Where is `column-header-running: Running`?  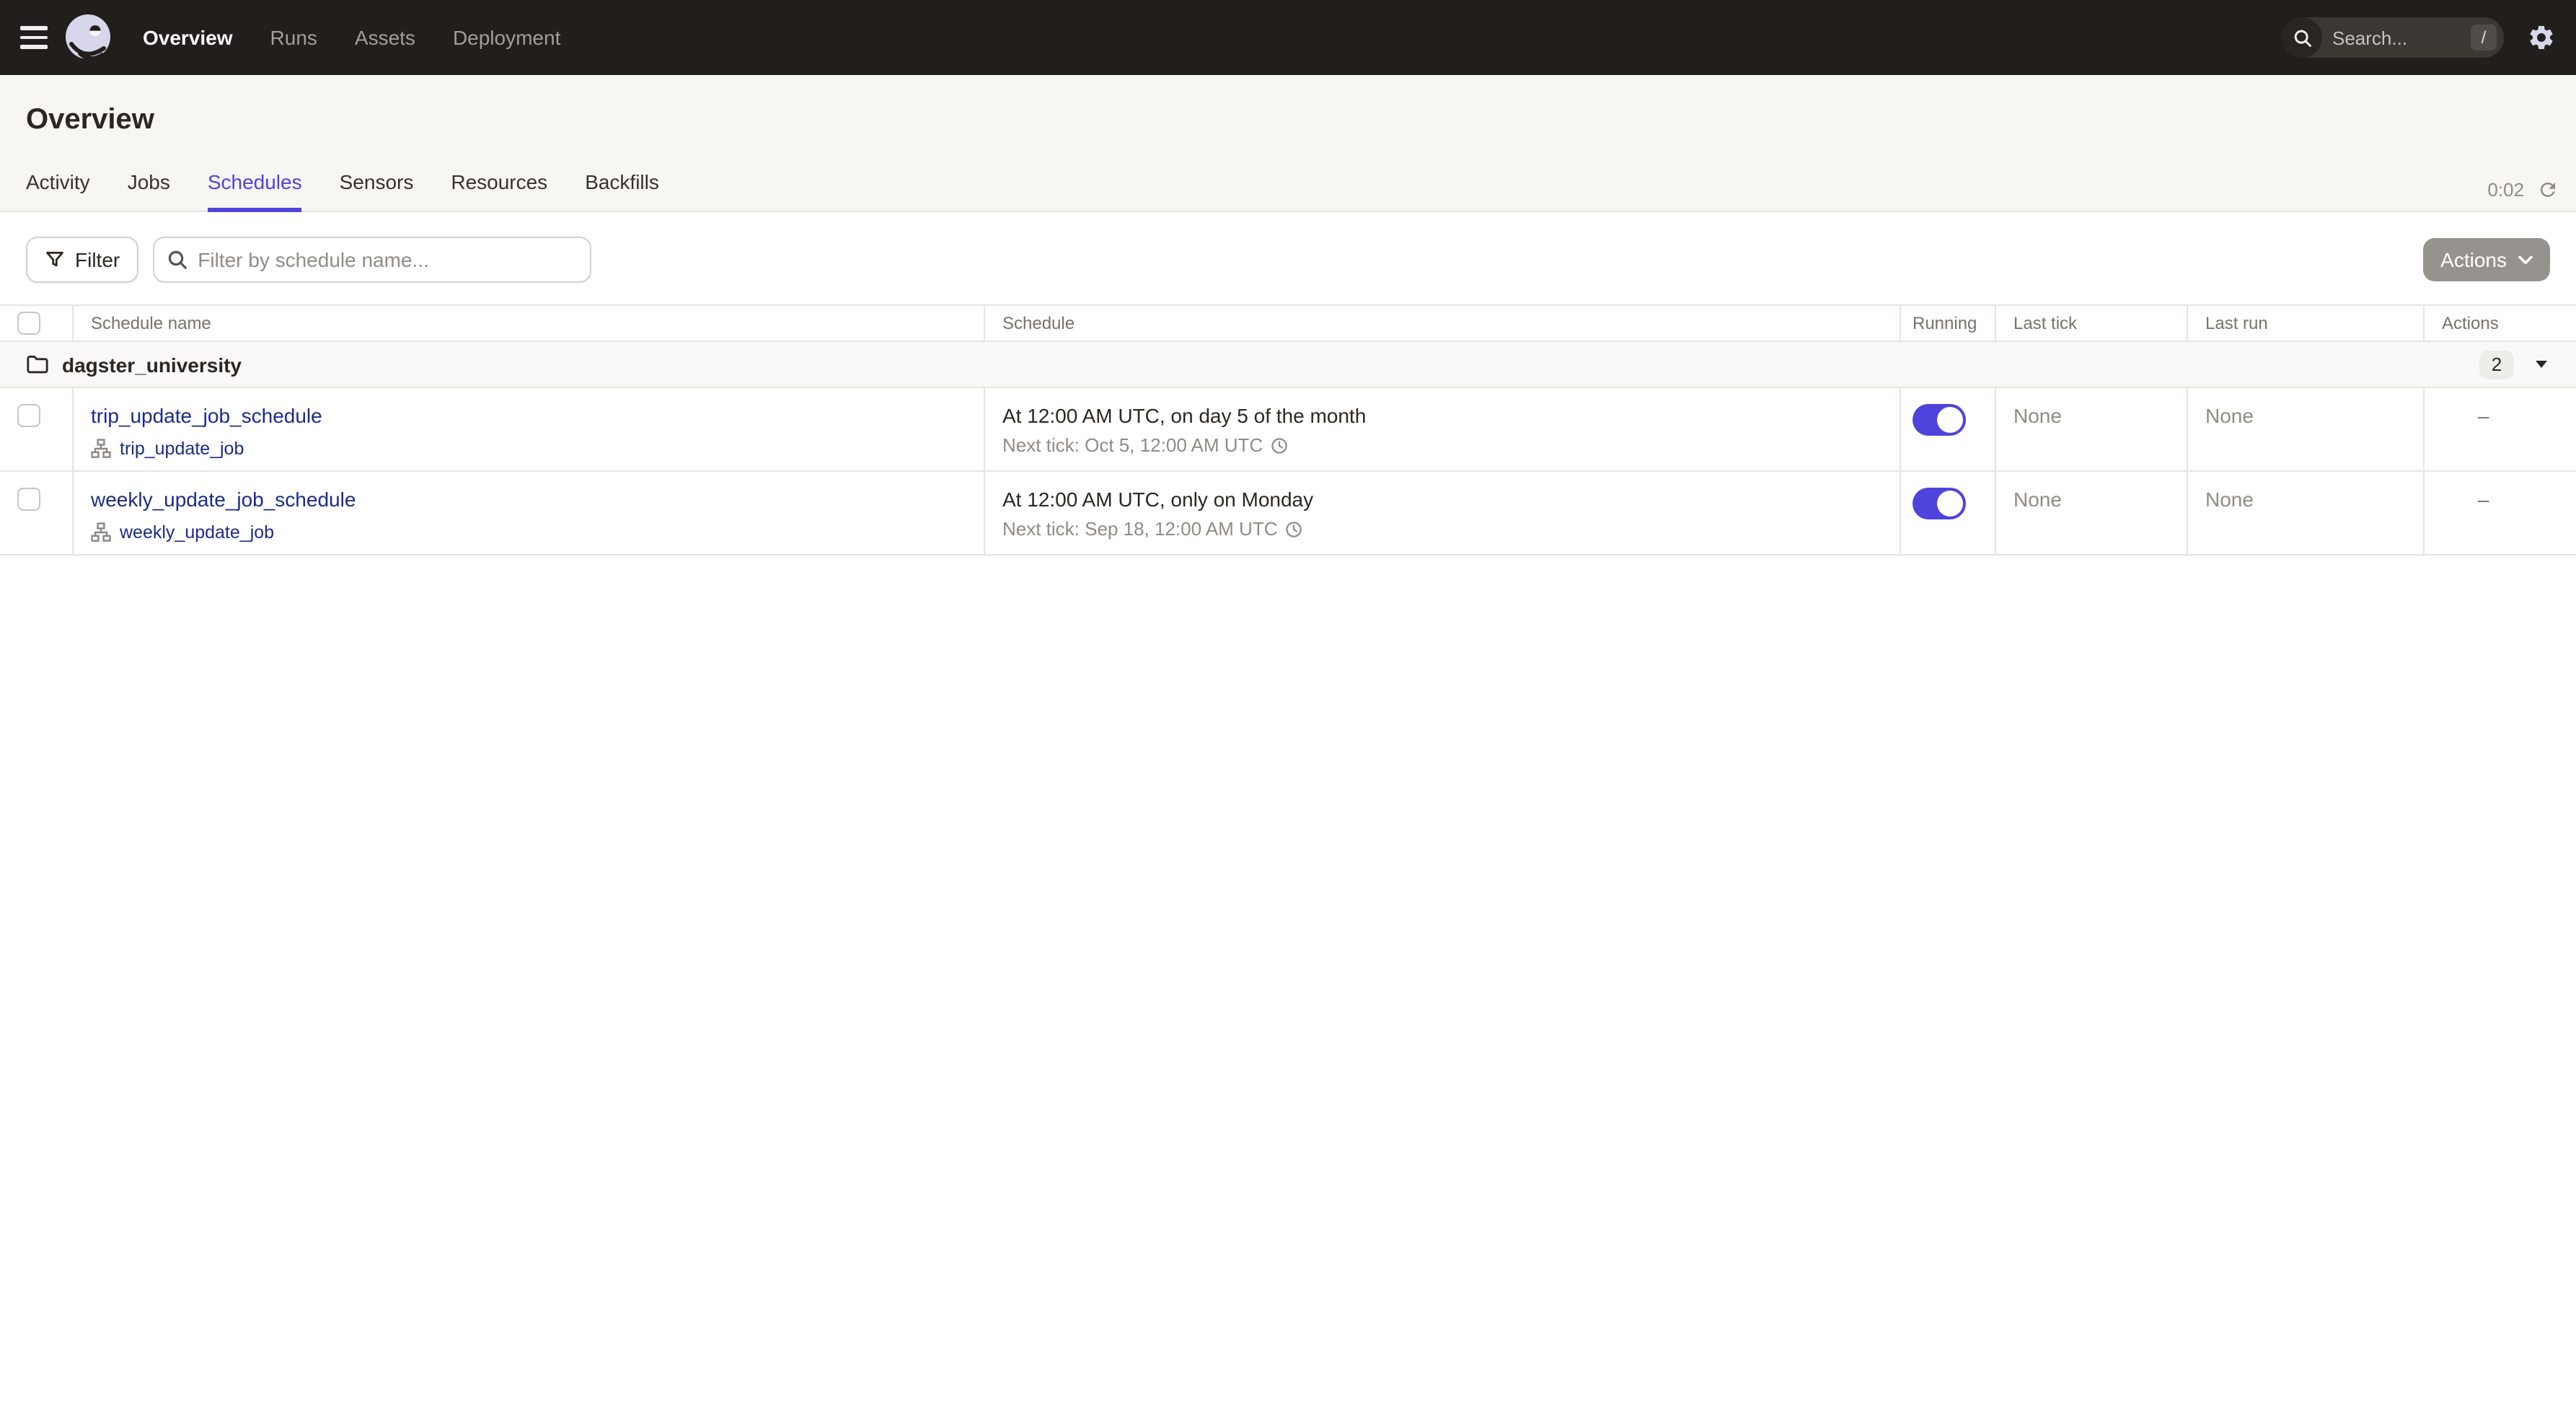 column-header-running: Running is located at coordinates (1948, 323).